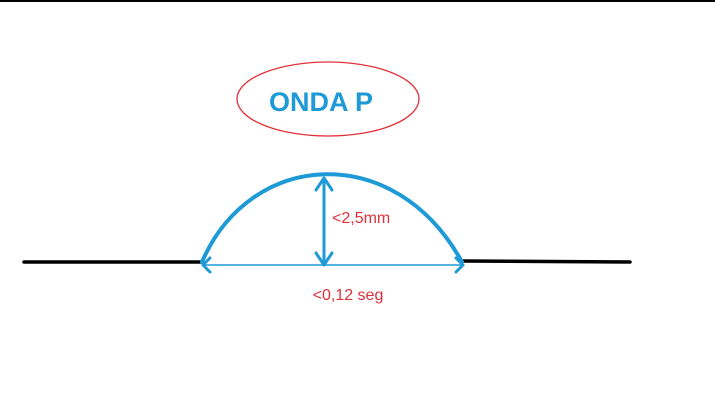 The width and height of the screenshot is (715, 404). Describe the element at coordinates (361, 218) in the screenshot. I see `amplitude-label: <2,5mm` at that location.